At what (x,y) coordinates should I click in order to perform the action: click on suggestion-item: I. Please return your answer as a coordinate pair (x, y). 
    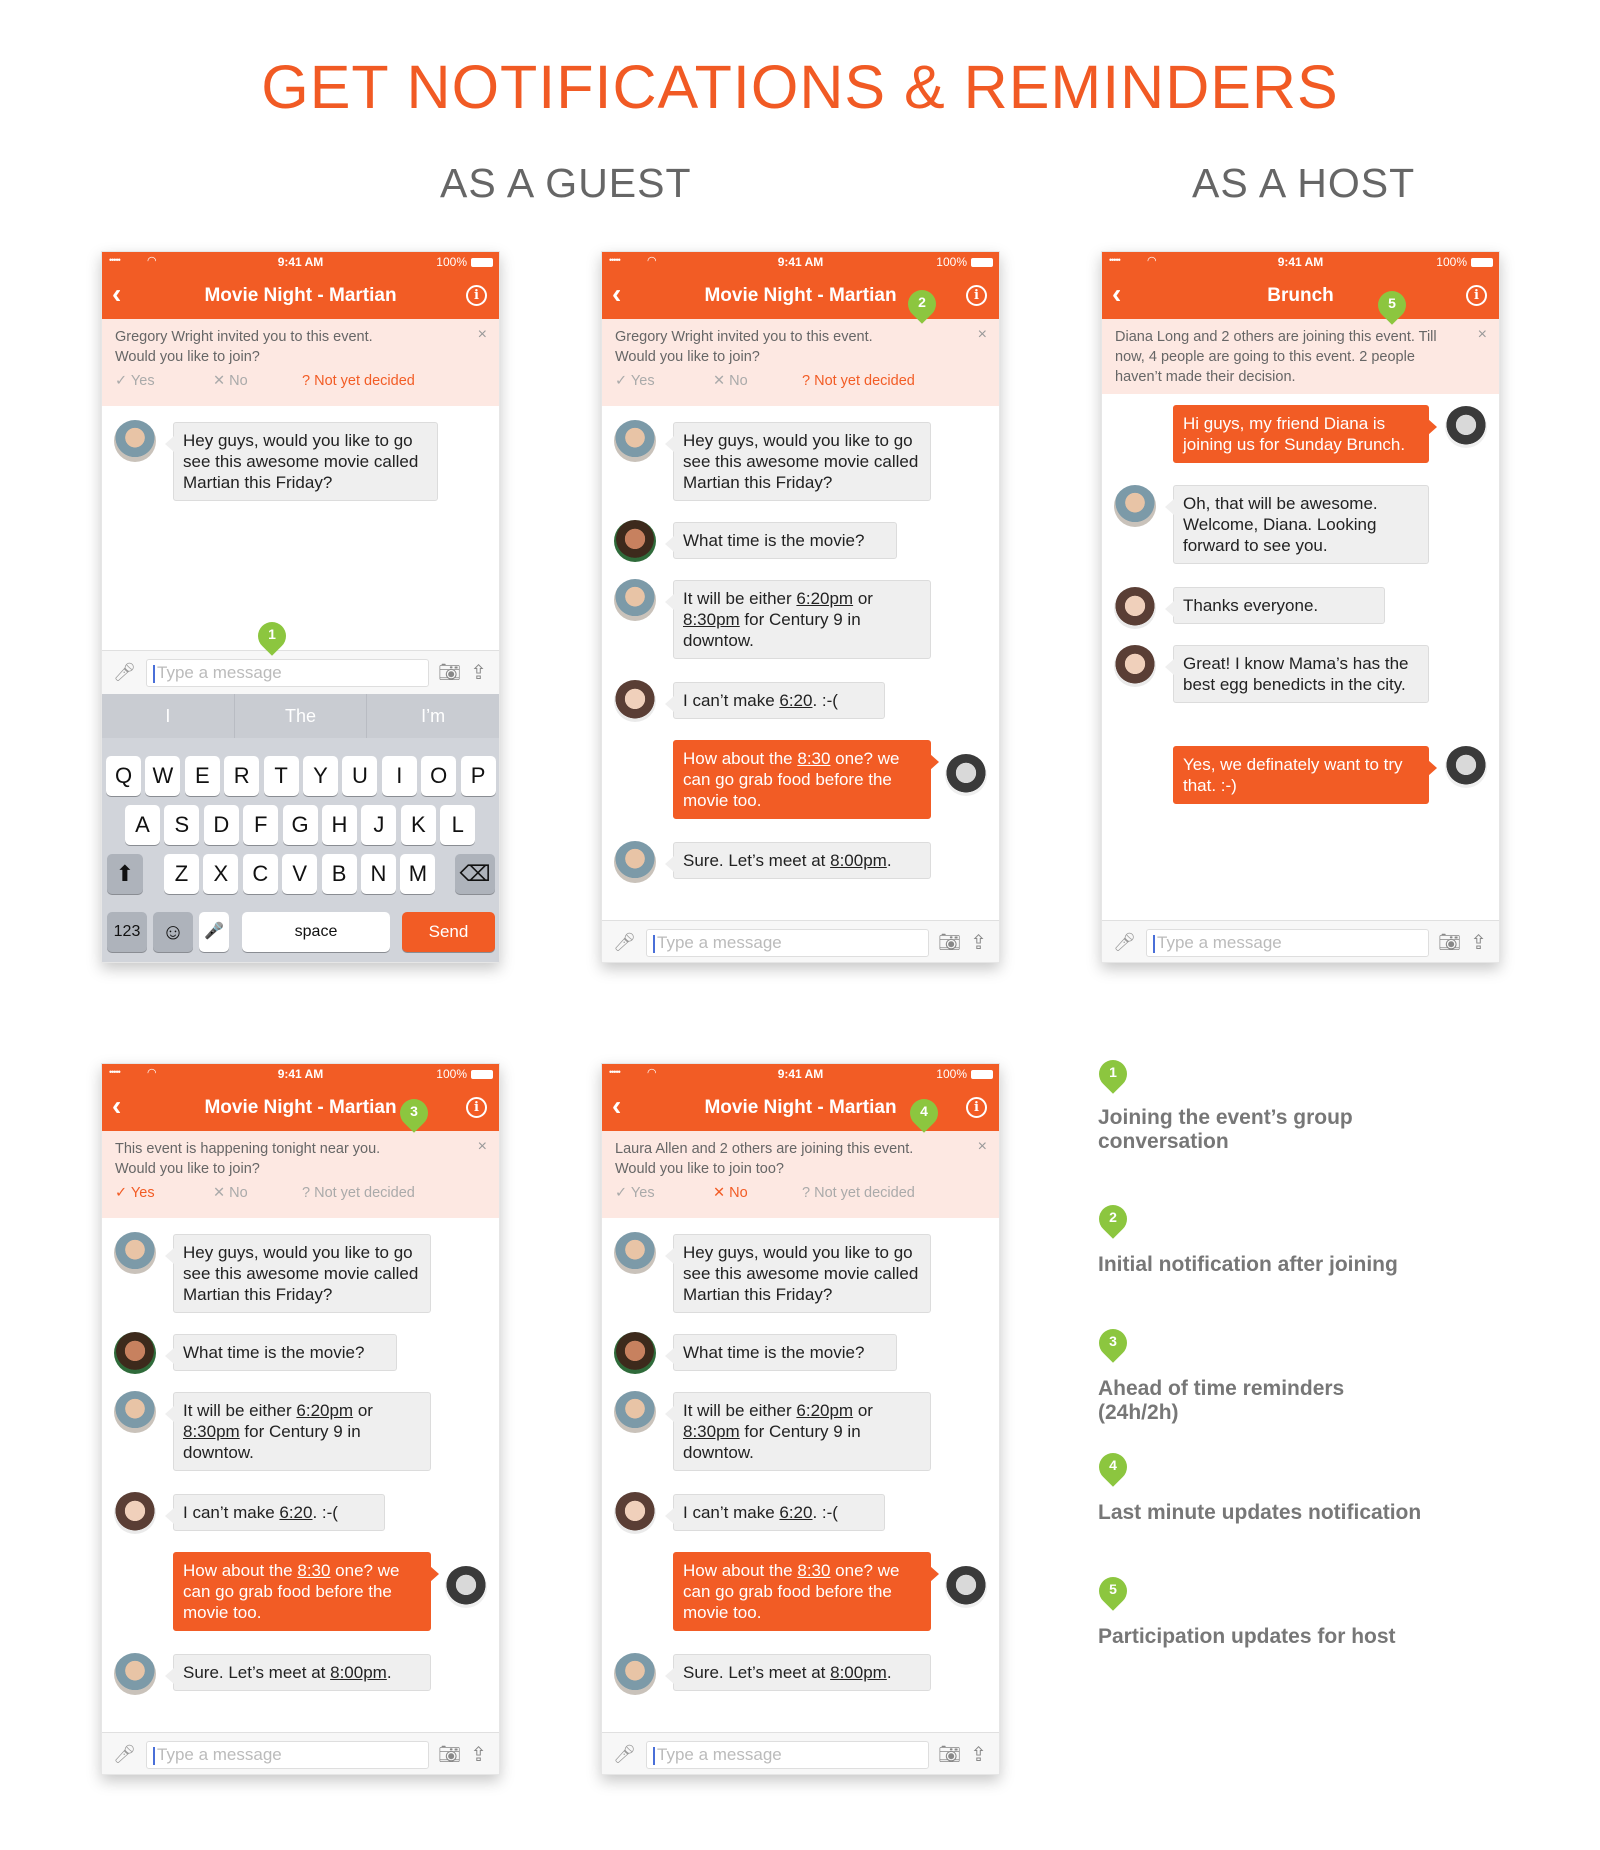
    Looking at the image, I should click on (168, 716).